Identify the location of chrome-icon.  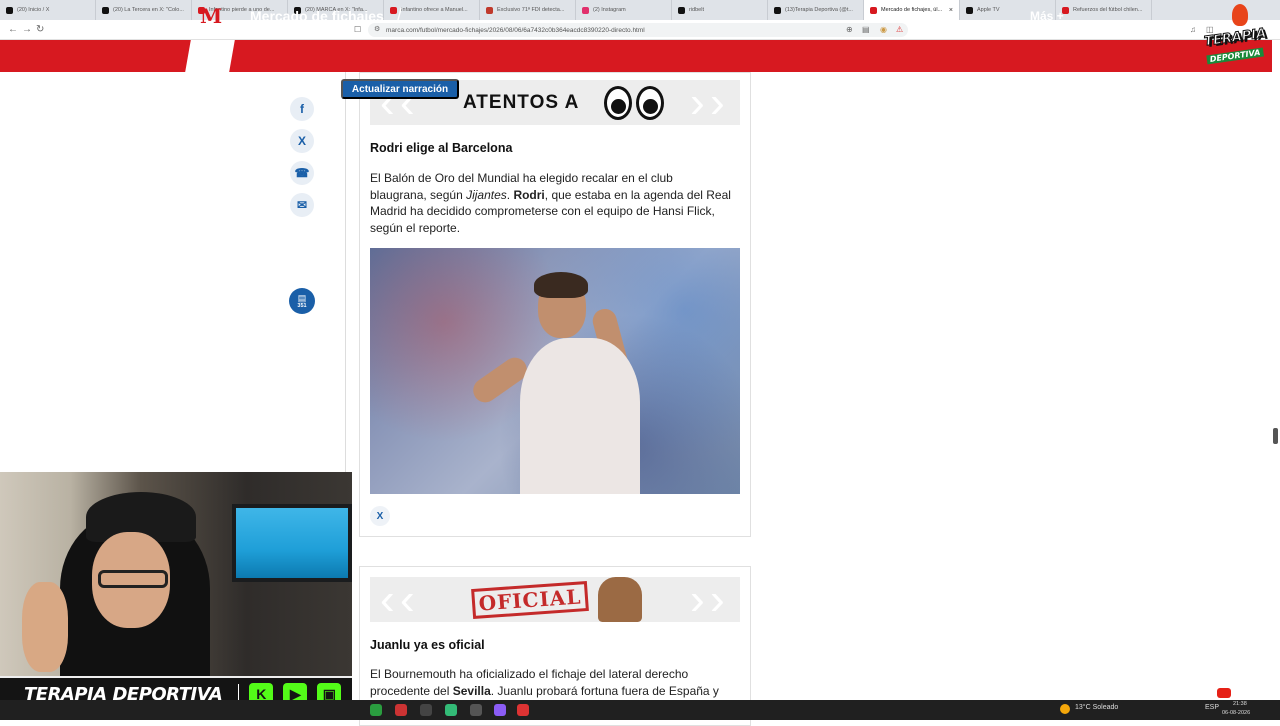
(376, 710).